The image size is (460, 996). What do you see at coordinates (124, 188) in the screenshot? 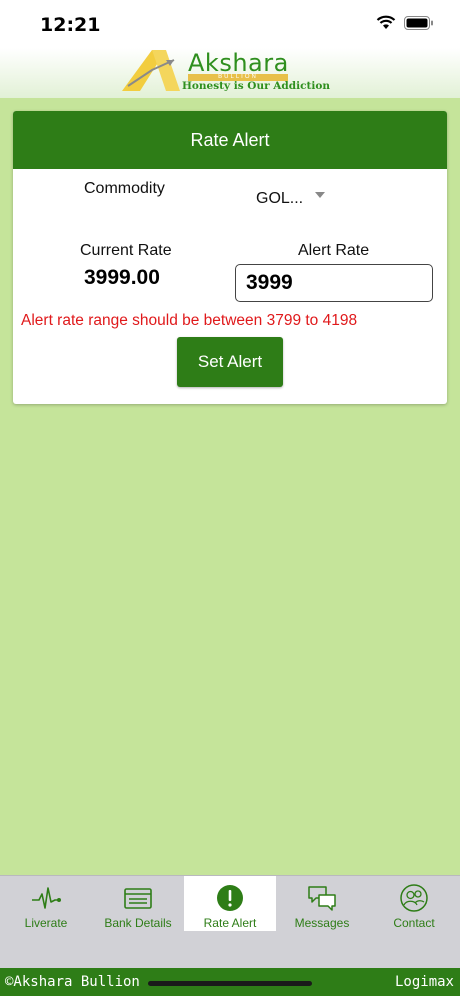
I see `commodity-label: Commodity` at bounding box center [124, 188].